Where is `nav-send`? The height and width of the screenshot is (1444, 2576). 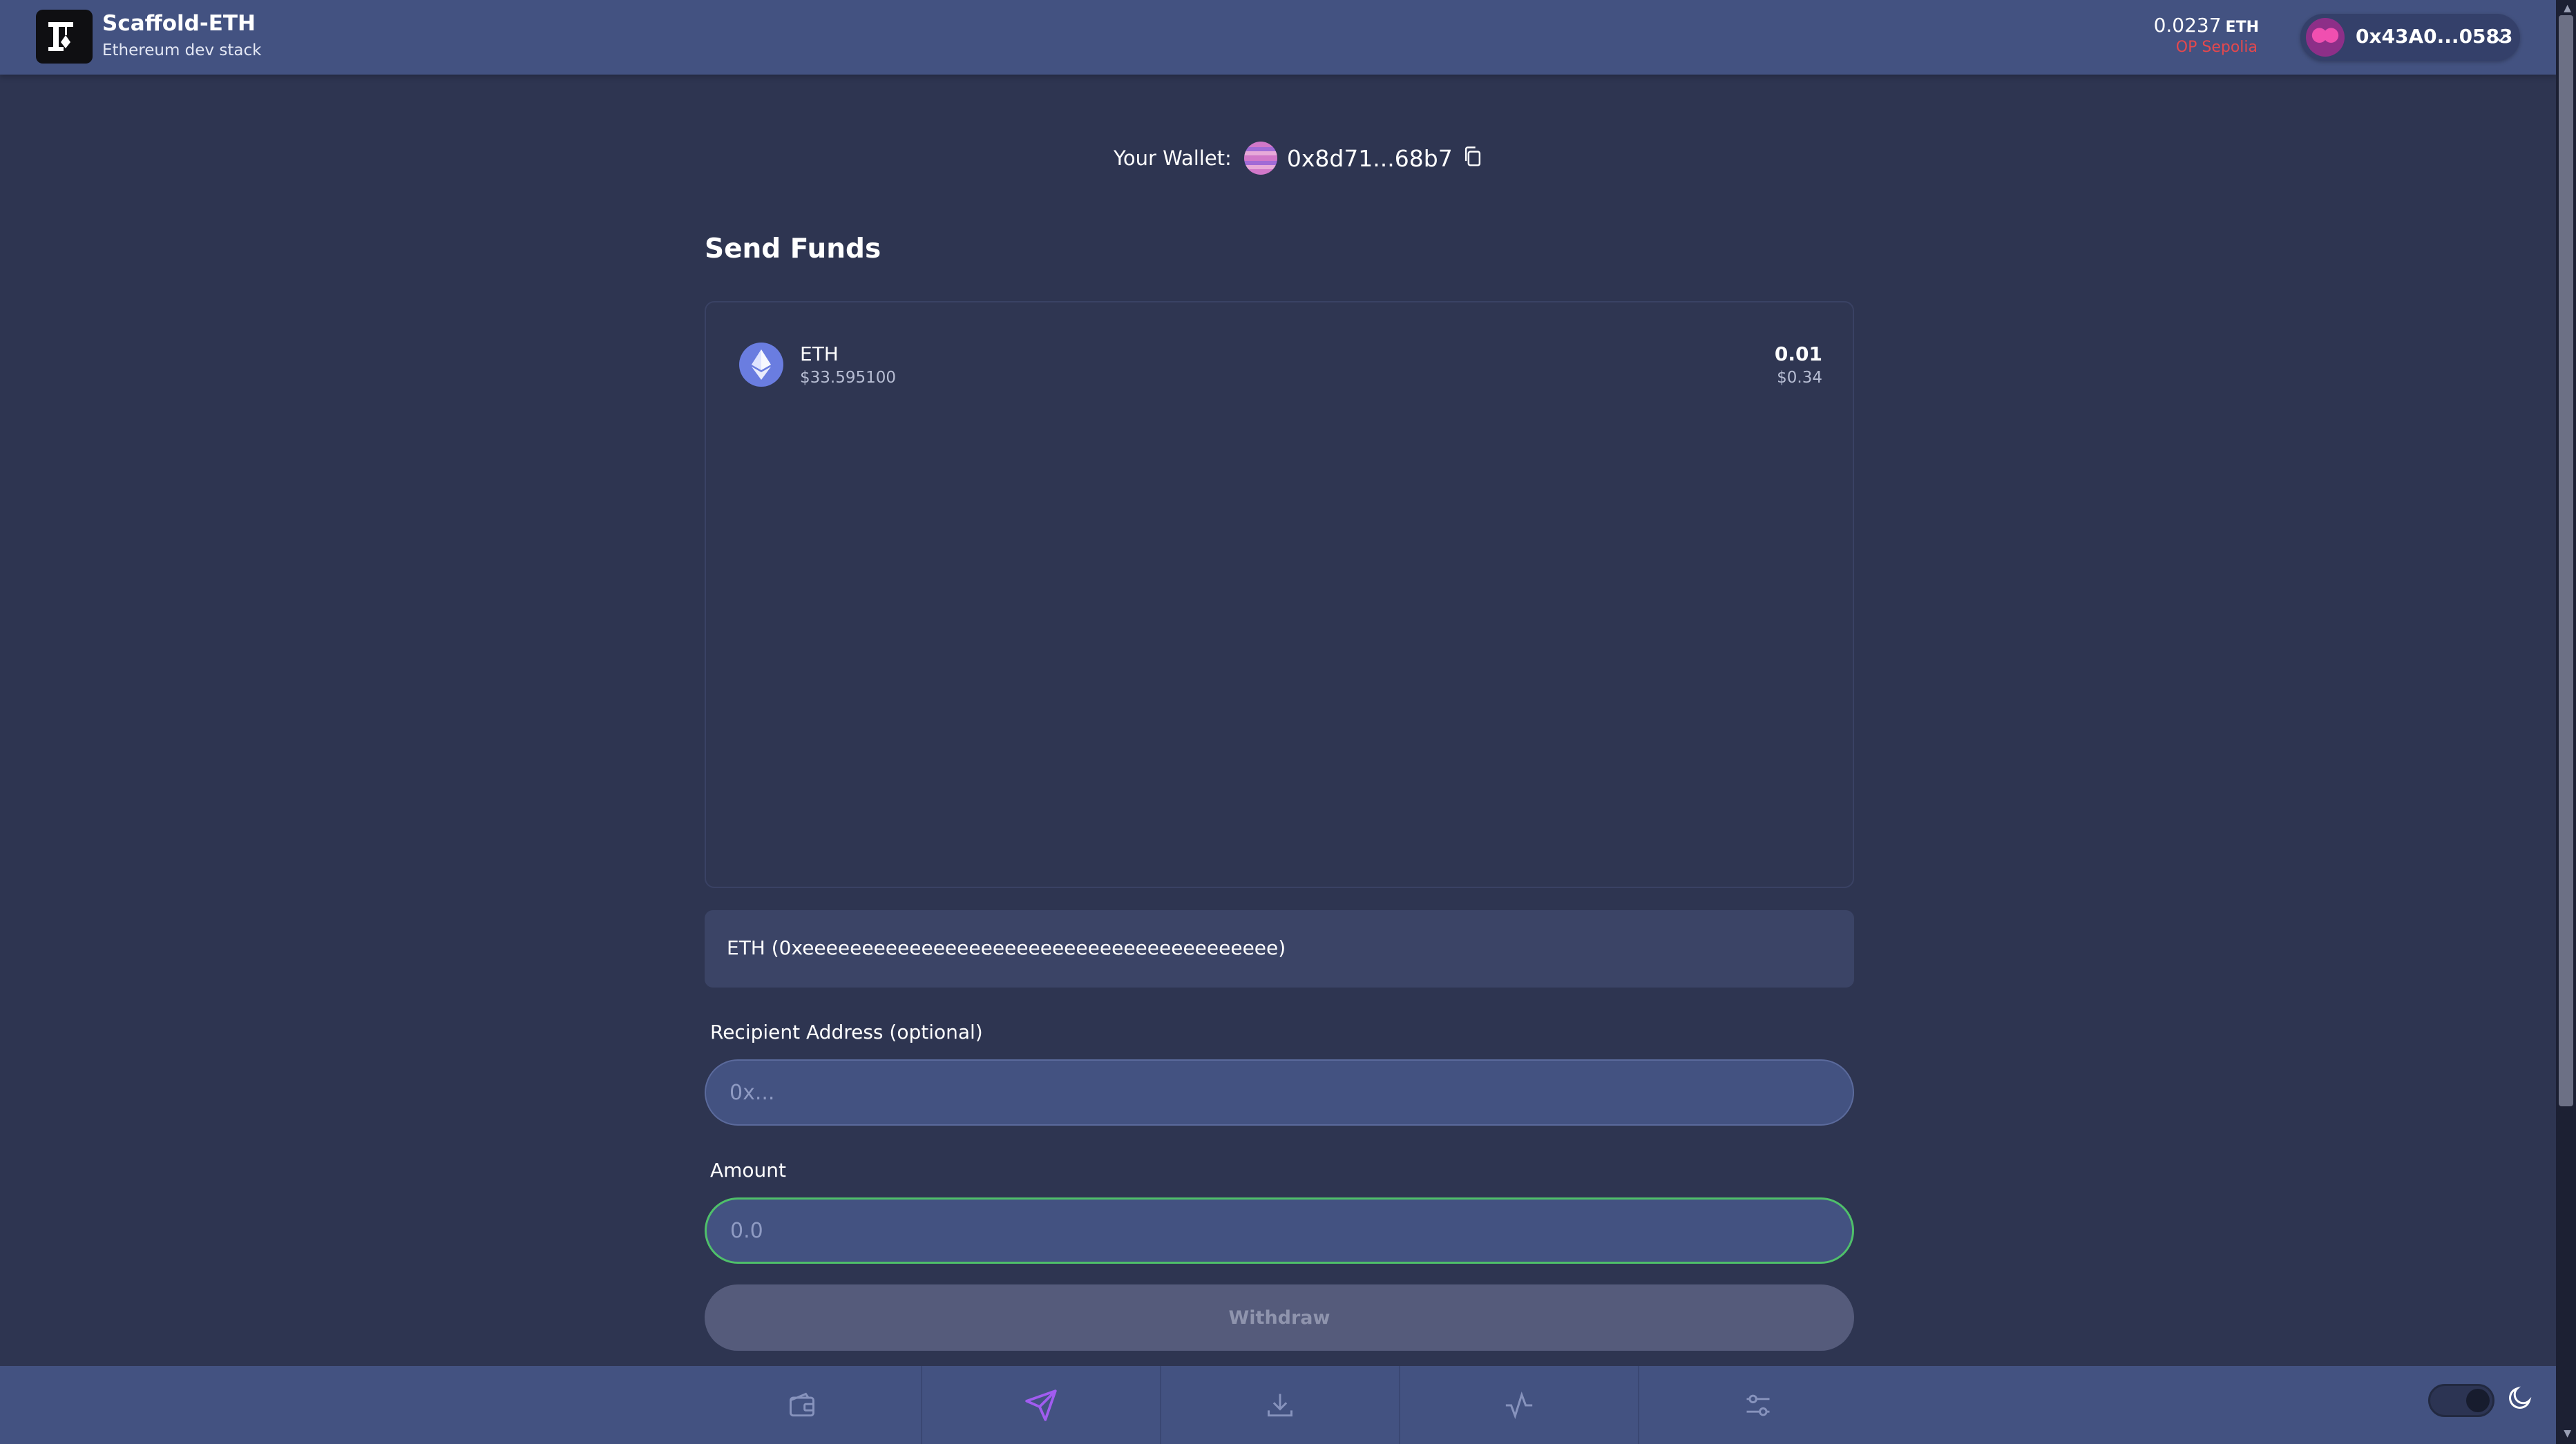
nav-send is located at coordinates (1041, 1405).